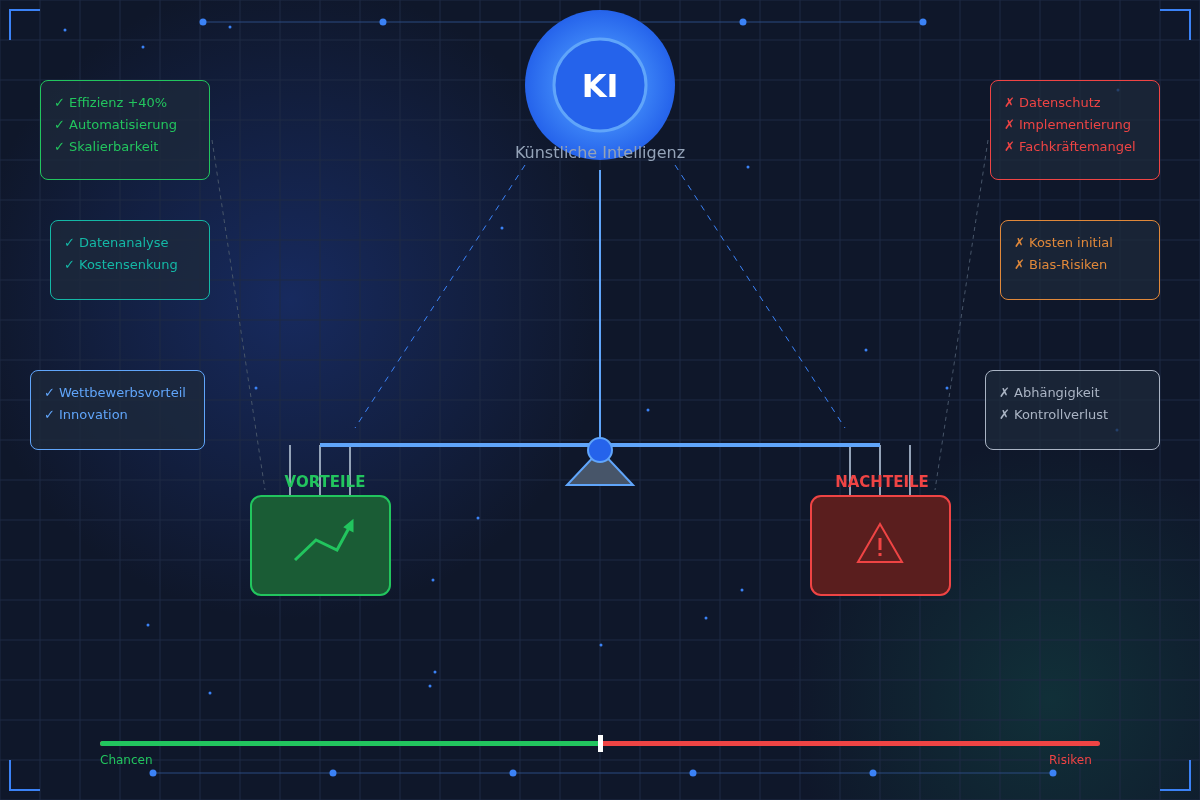 The width and height of the screenshot is (1200, 800). What do you see at coordinates (1054, 415) in the screenshot?
I see `disadvantage-item: ✗ Kontrollverlust` at bounding box center [1054, 415].